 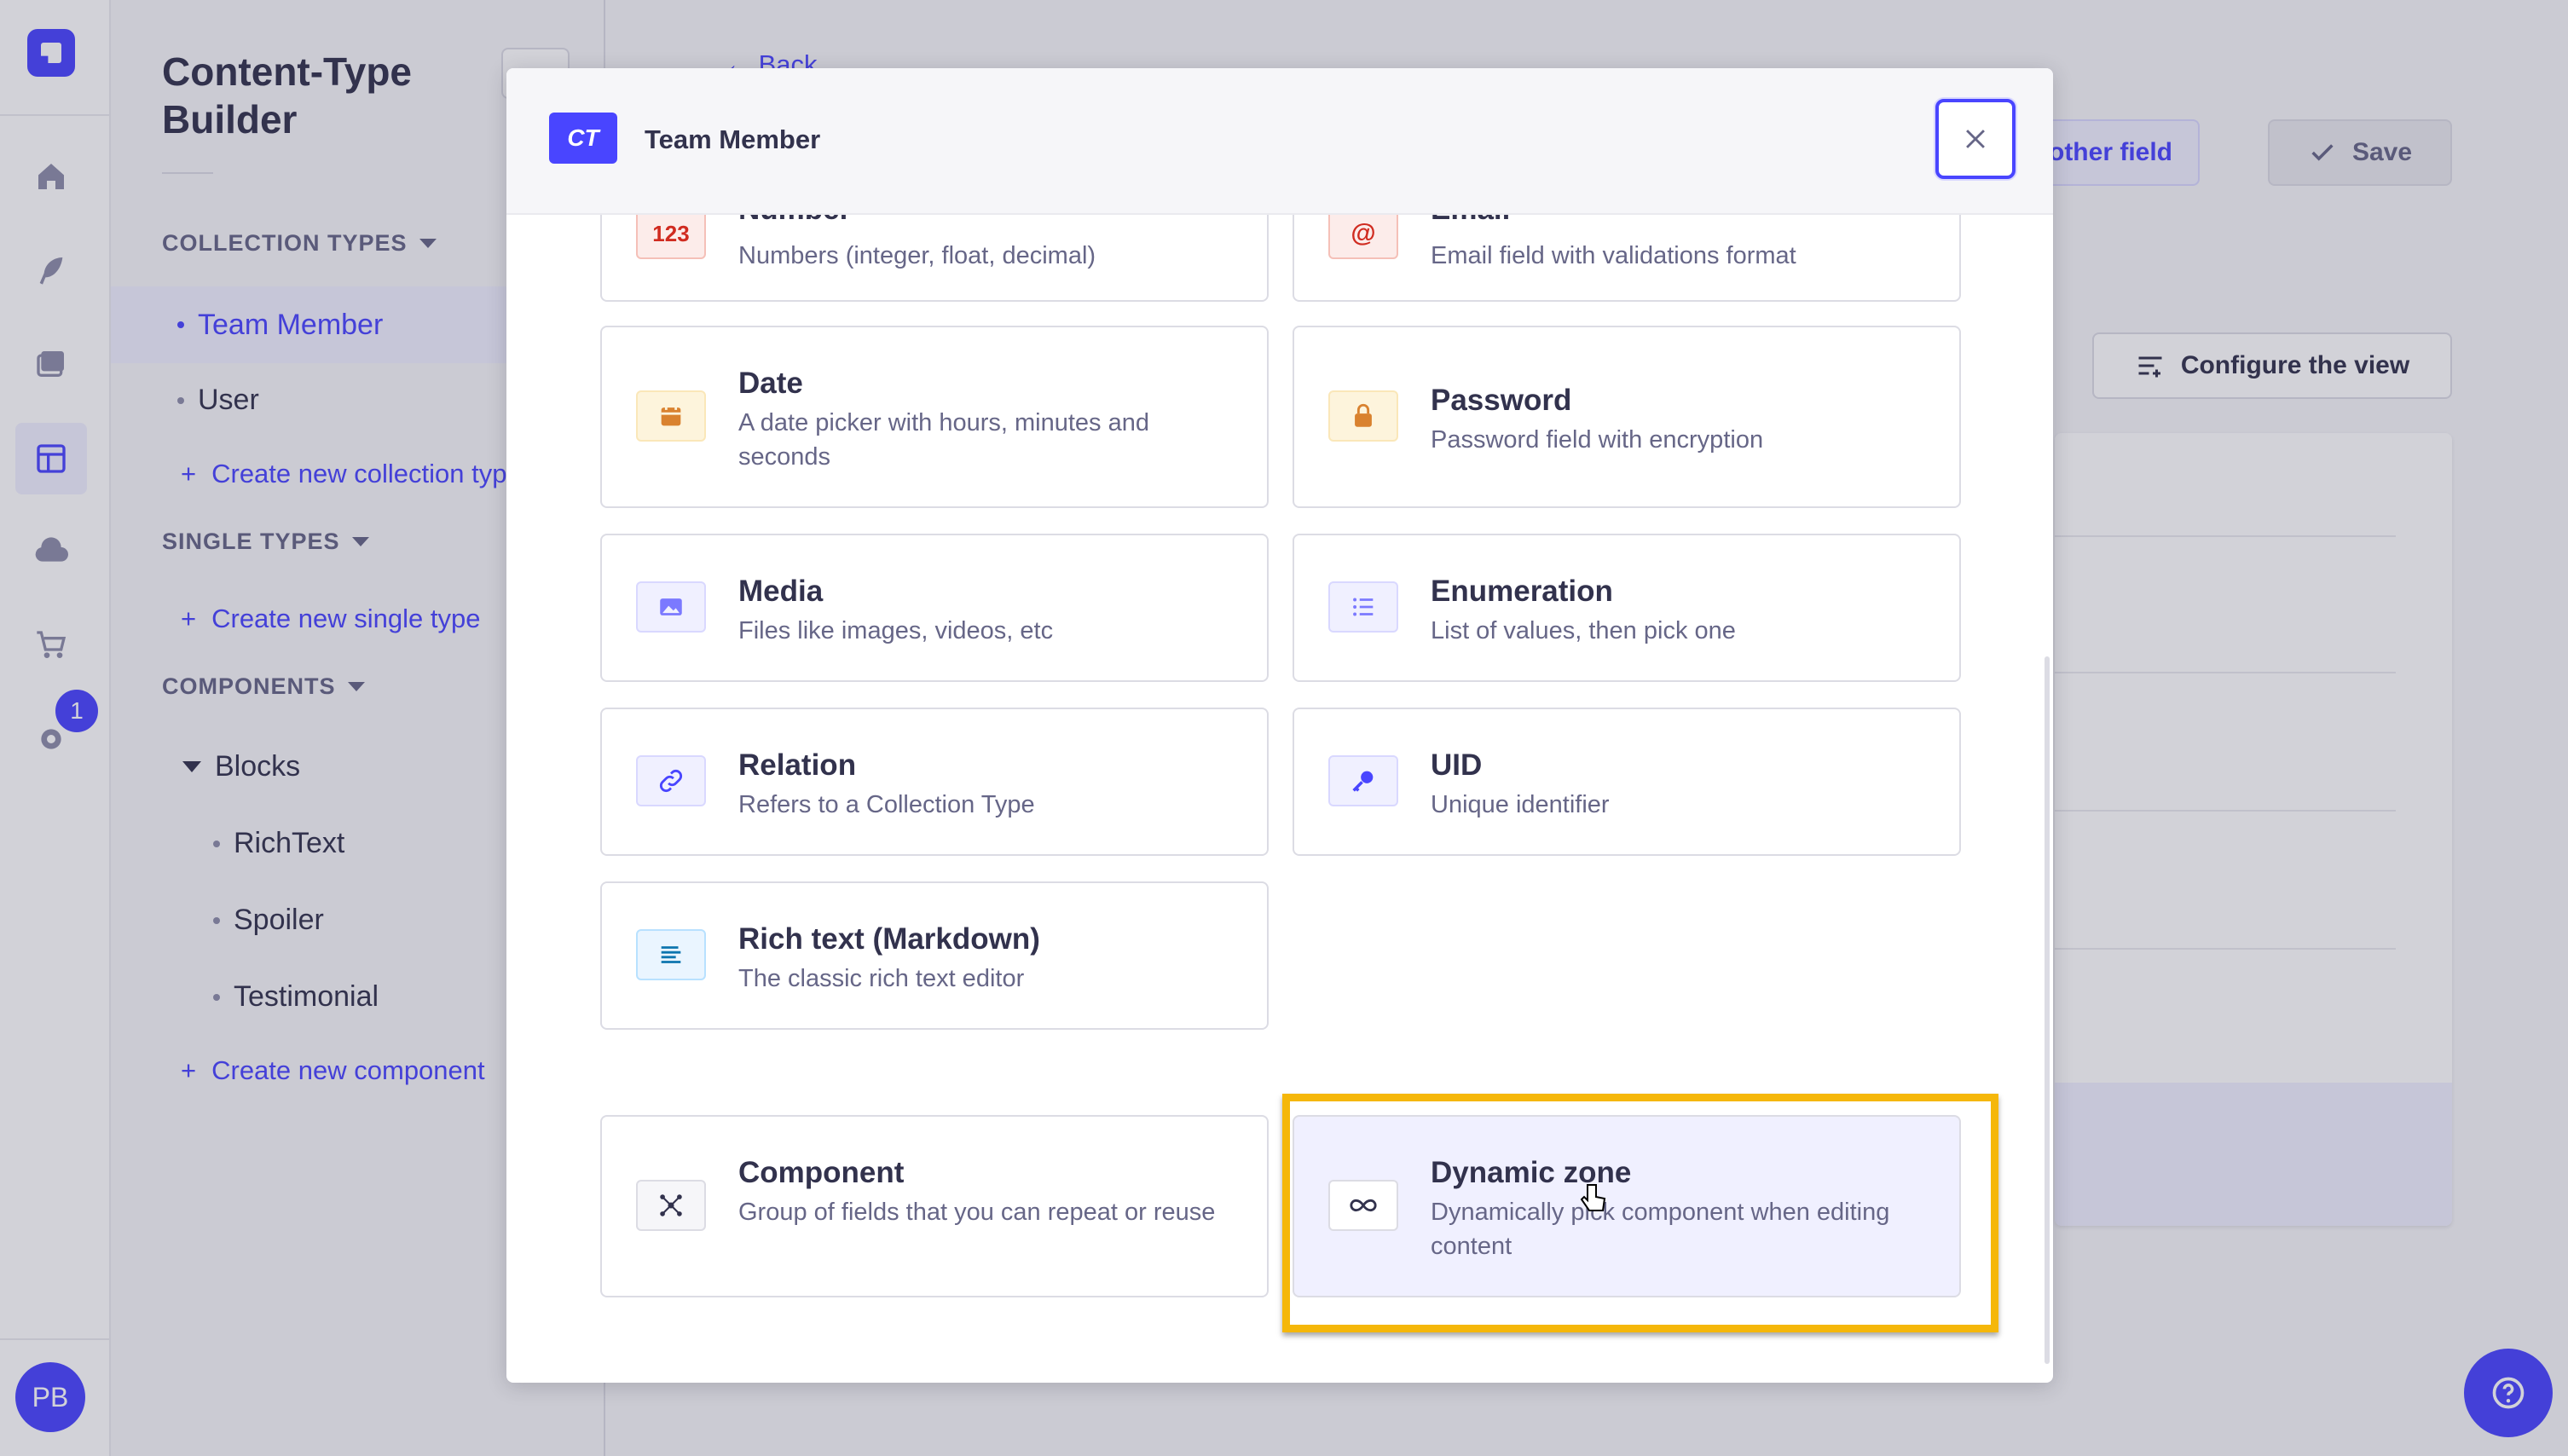 What do you see at coordinates (1584, 630) in the screenshot?
I see `field-type-description: List of values, then pick one` at bounding box center [1584, 630].